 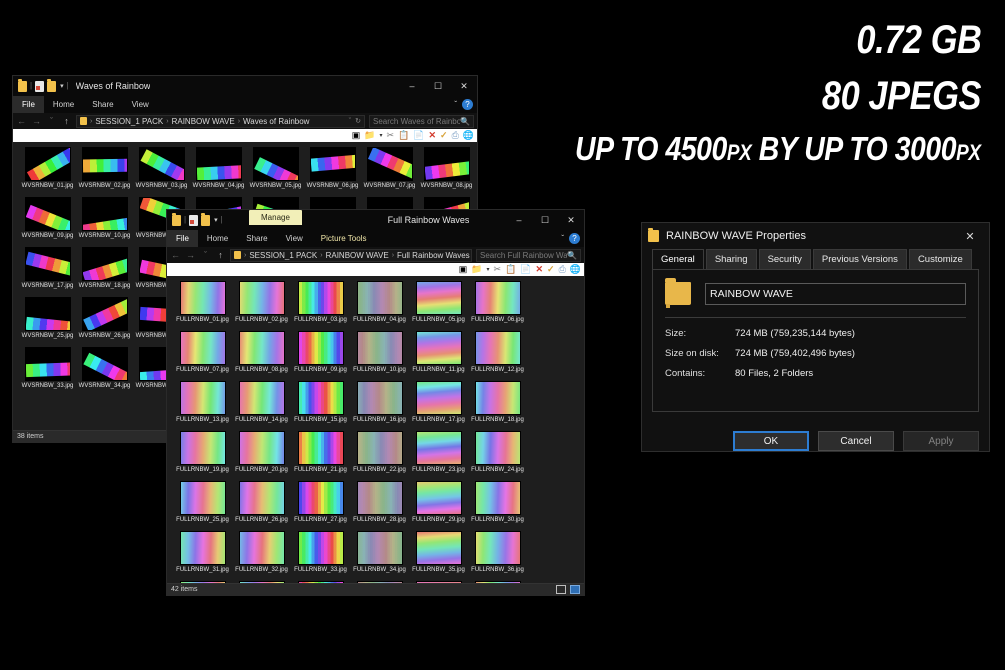 What do you see at coordinates (320, 452) in the screenshot?
I see `file-tile: FULLRNBW_21.jpg` at bounding box center [320, 452].